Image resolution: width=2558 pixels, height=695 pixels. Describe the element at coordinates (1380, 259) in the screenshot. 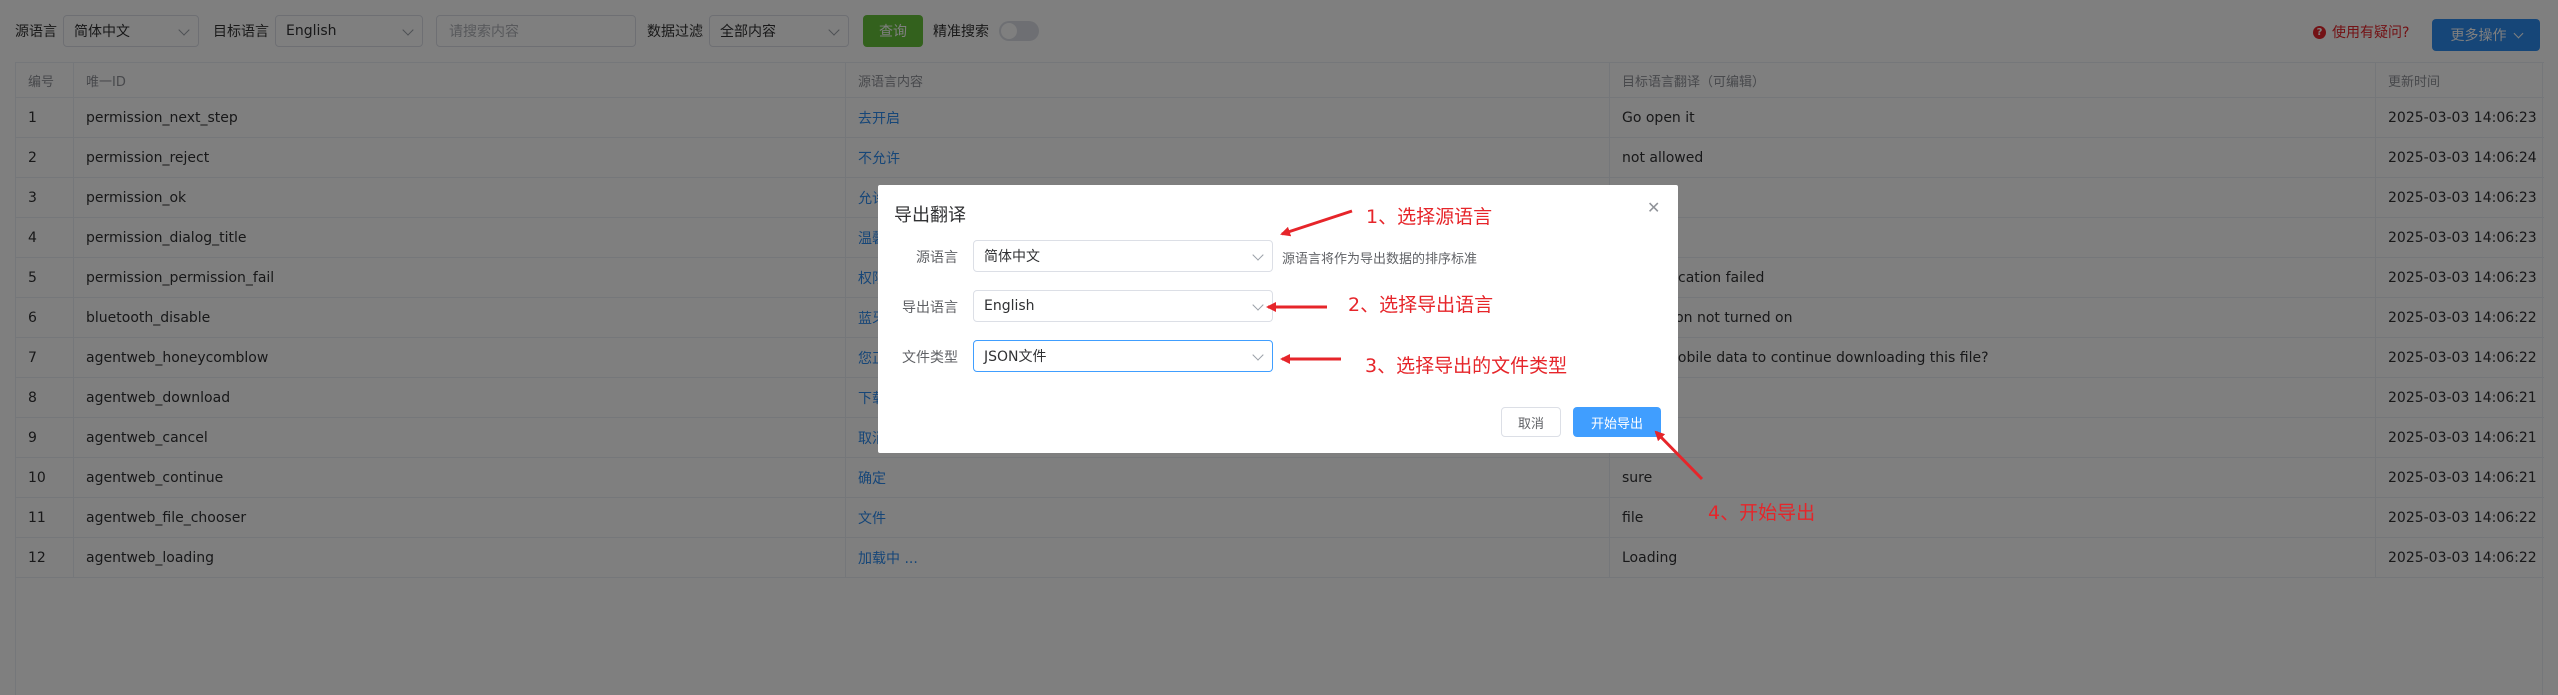

I see `source-hint: 源语言将作为导出数据的排序标准` at that location.